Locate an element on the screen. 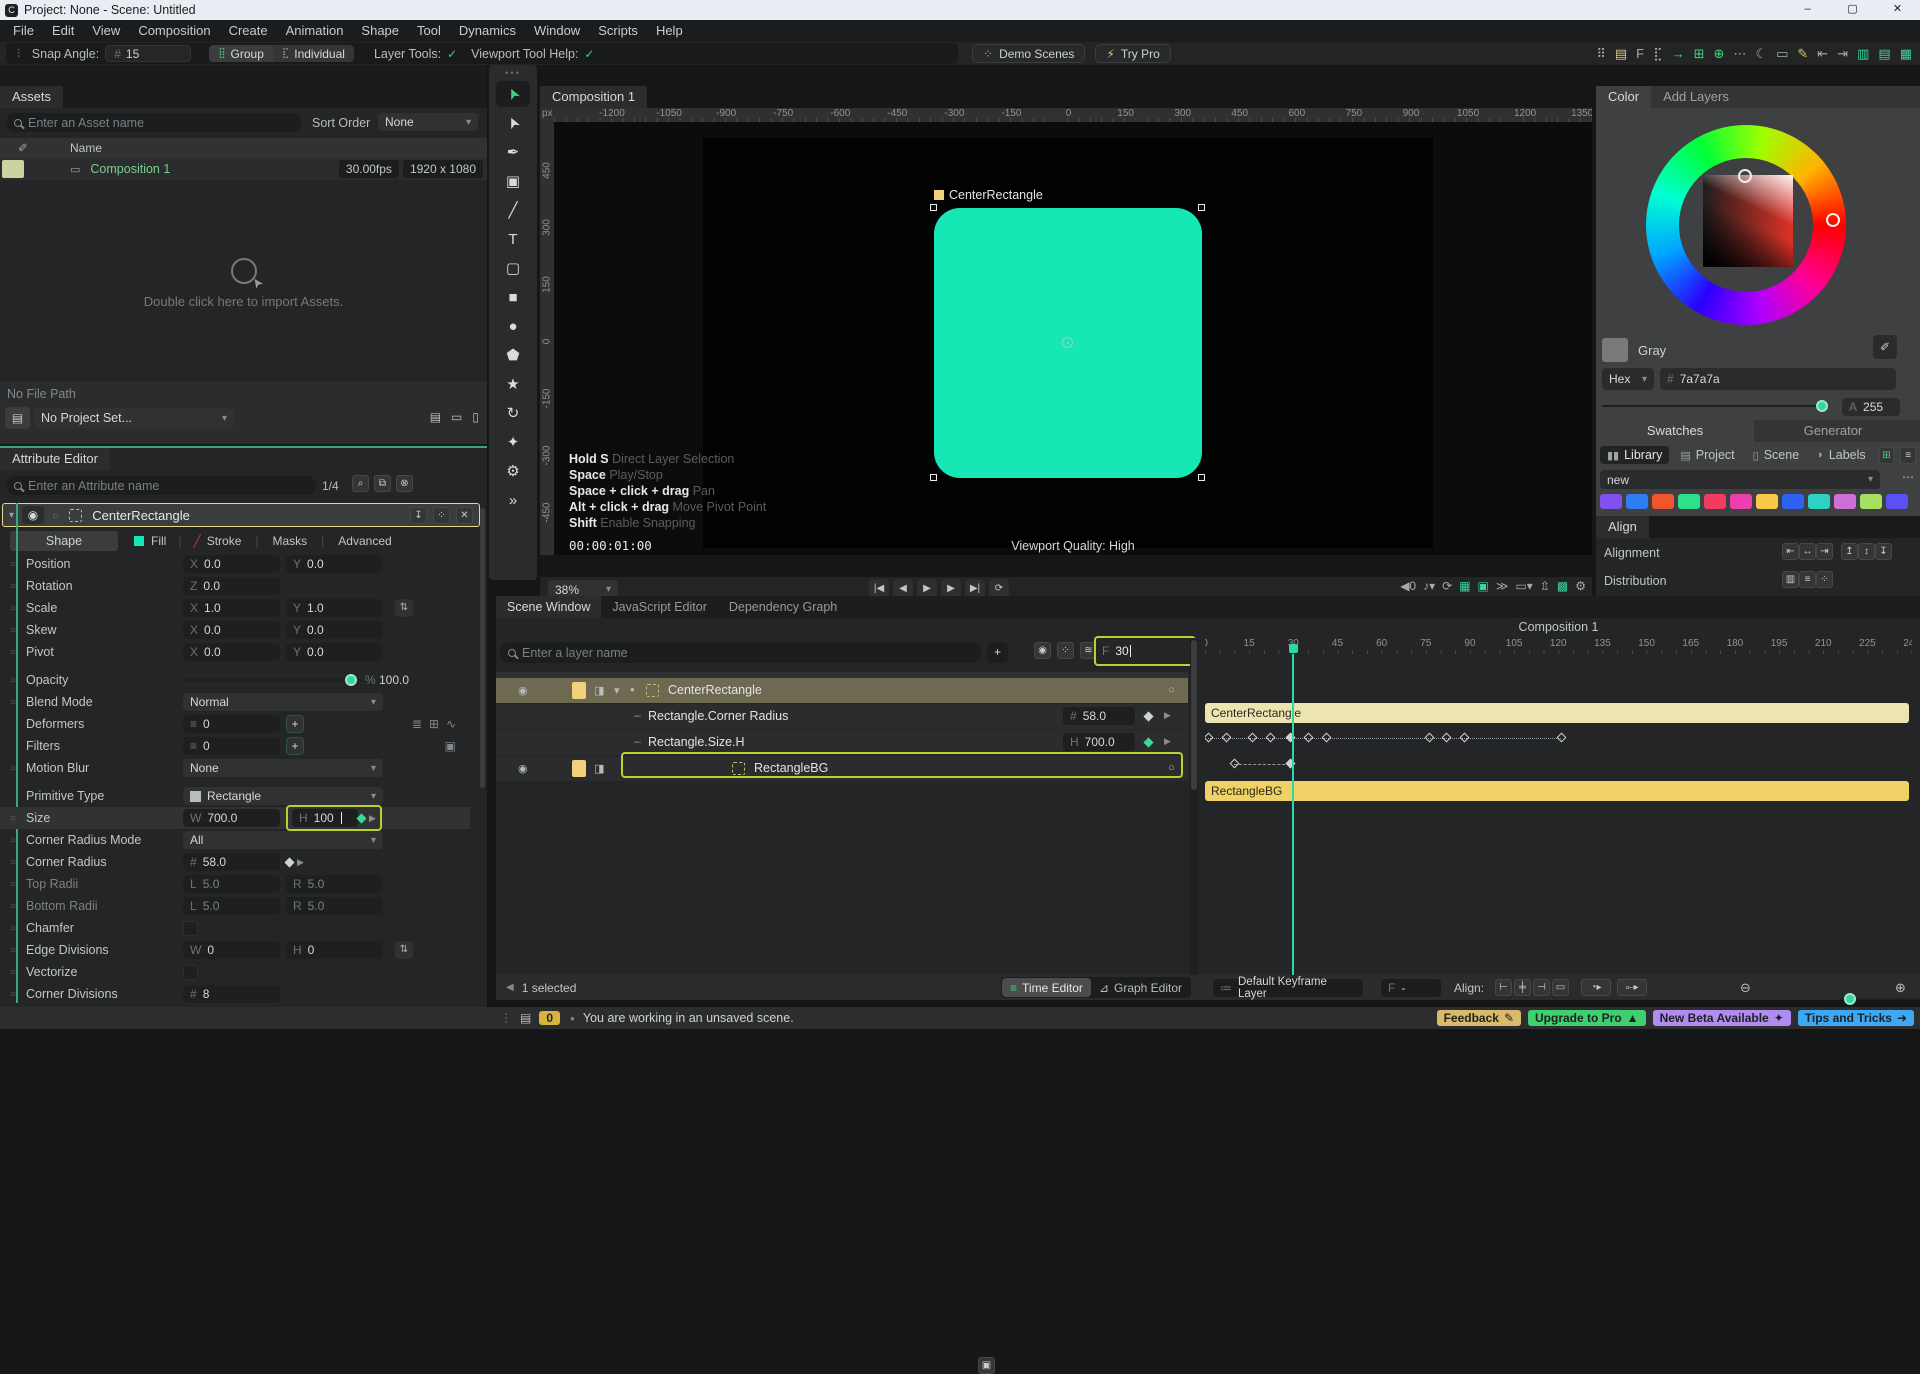 The image size is (1920, 1374). pen-tool: ✒ is located at coordinates (513, 152).